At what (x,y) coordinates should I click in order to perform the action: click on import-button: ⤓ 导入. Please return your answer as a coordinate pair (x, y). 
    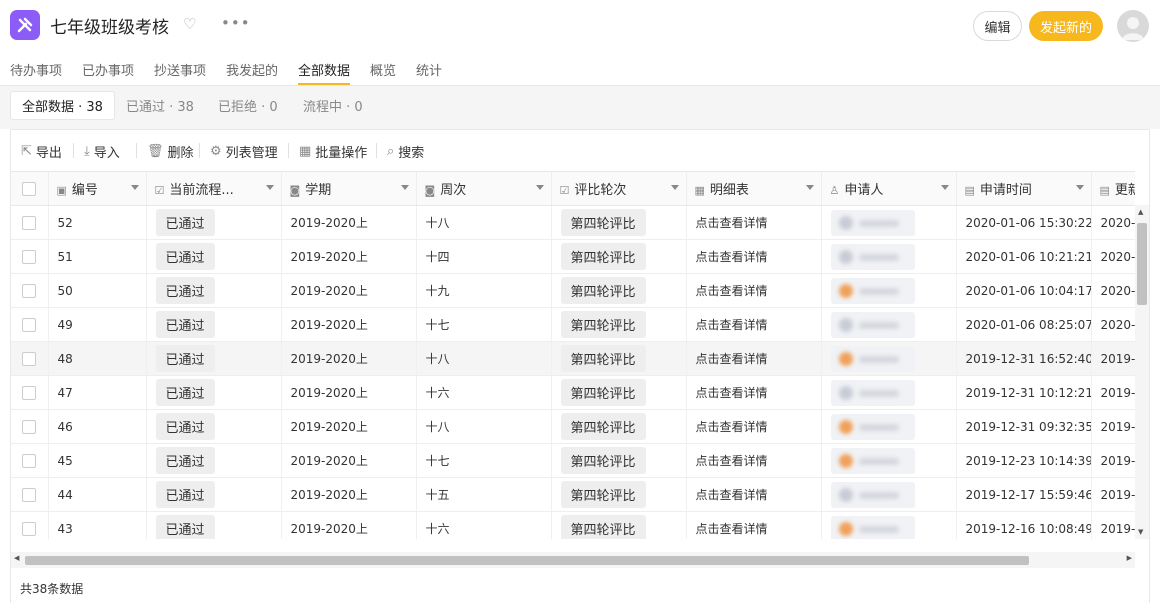
    Looking at the image, I should click on (102, 151).